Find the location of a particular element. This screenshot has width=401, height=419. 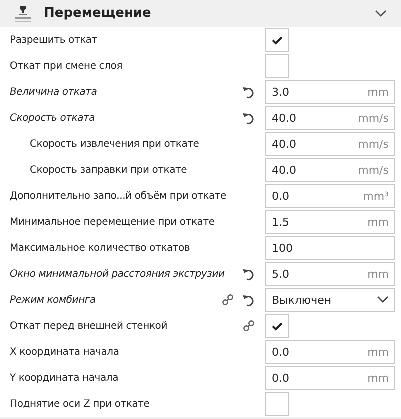

section-title: Перемещение is located at coordinates (98, 13).